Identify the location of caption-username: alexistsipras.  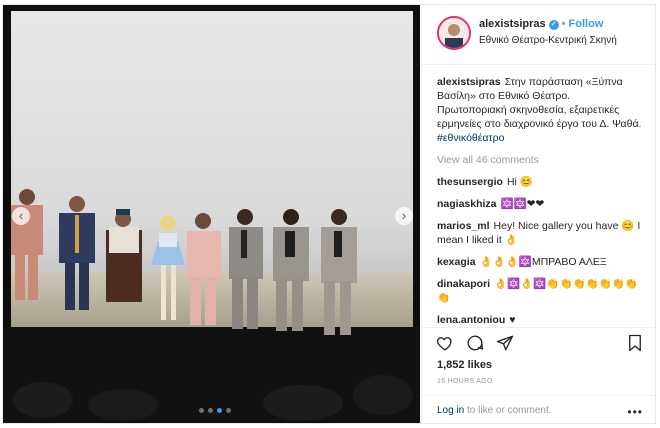
(469, 82).